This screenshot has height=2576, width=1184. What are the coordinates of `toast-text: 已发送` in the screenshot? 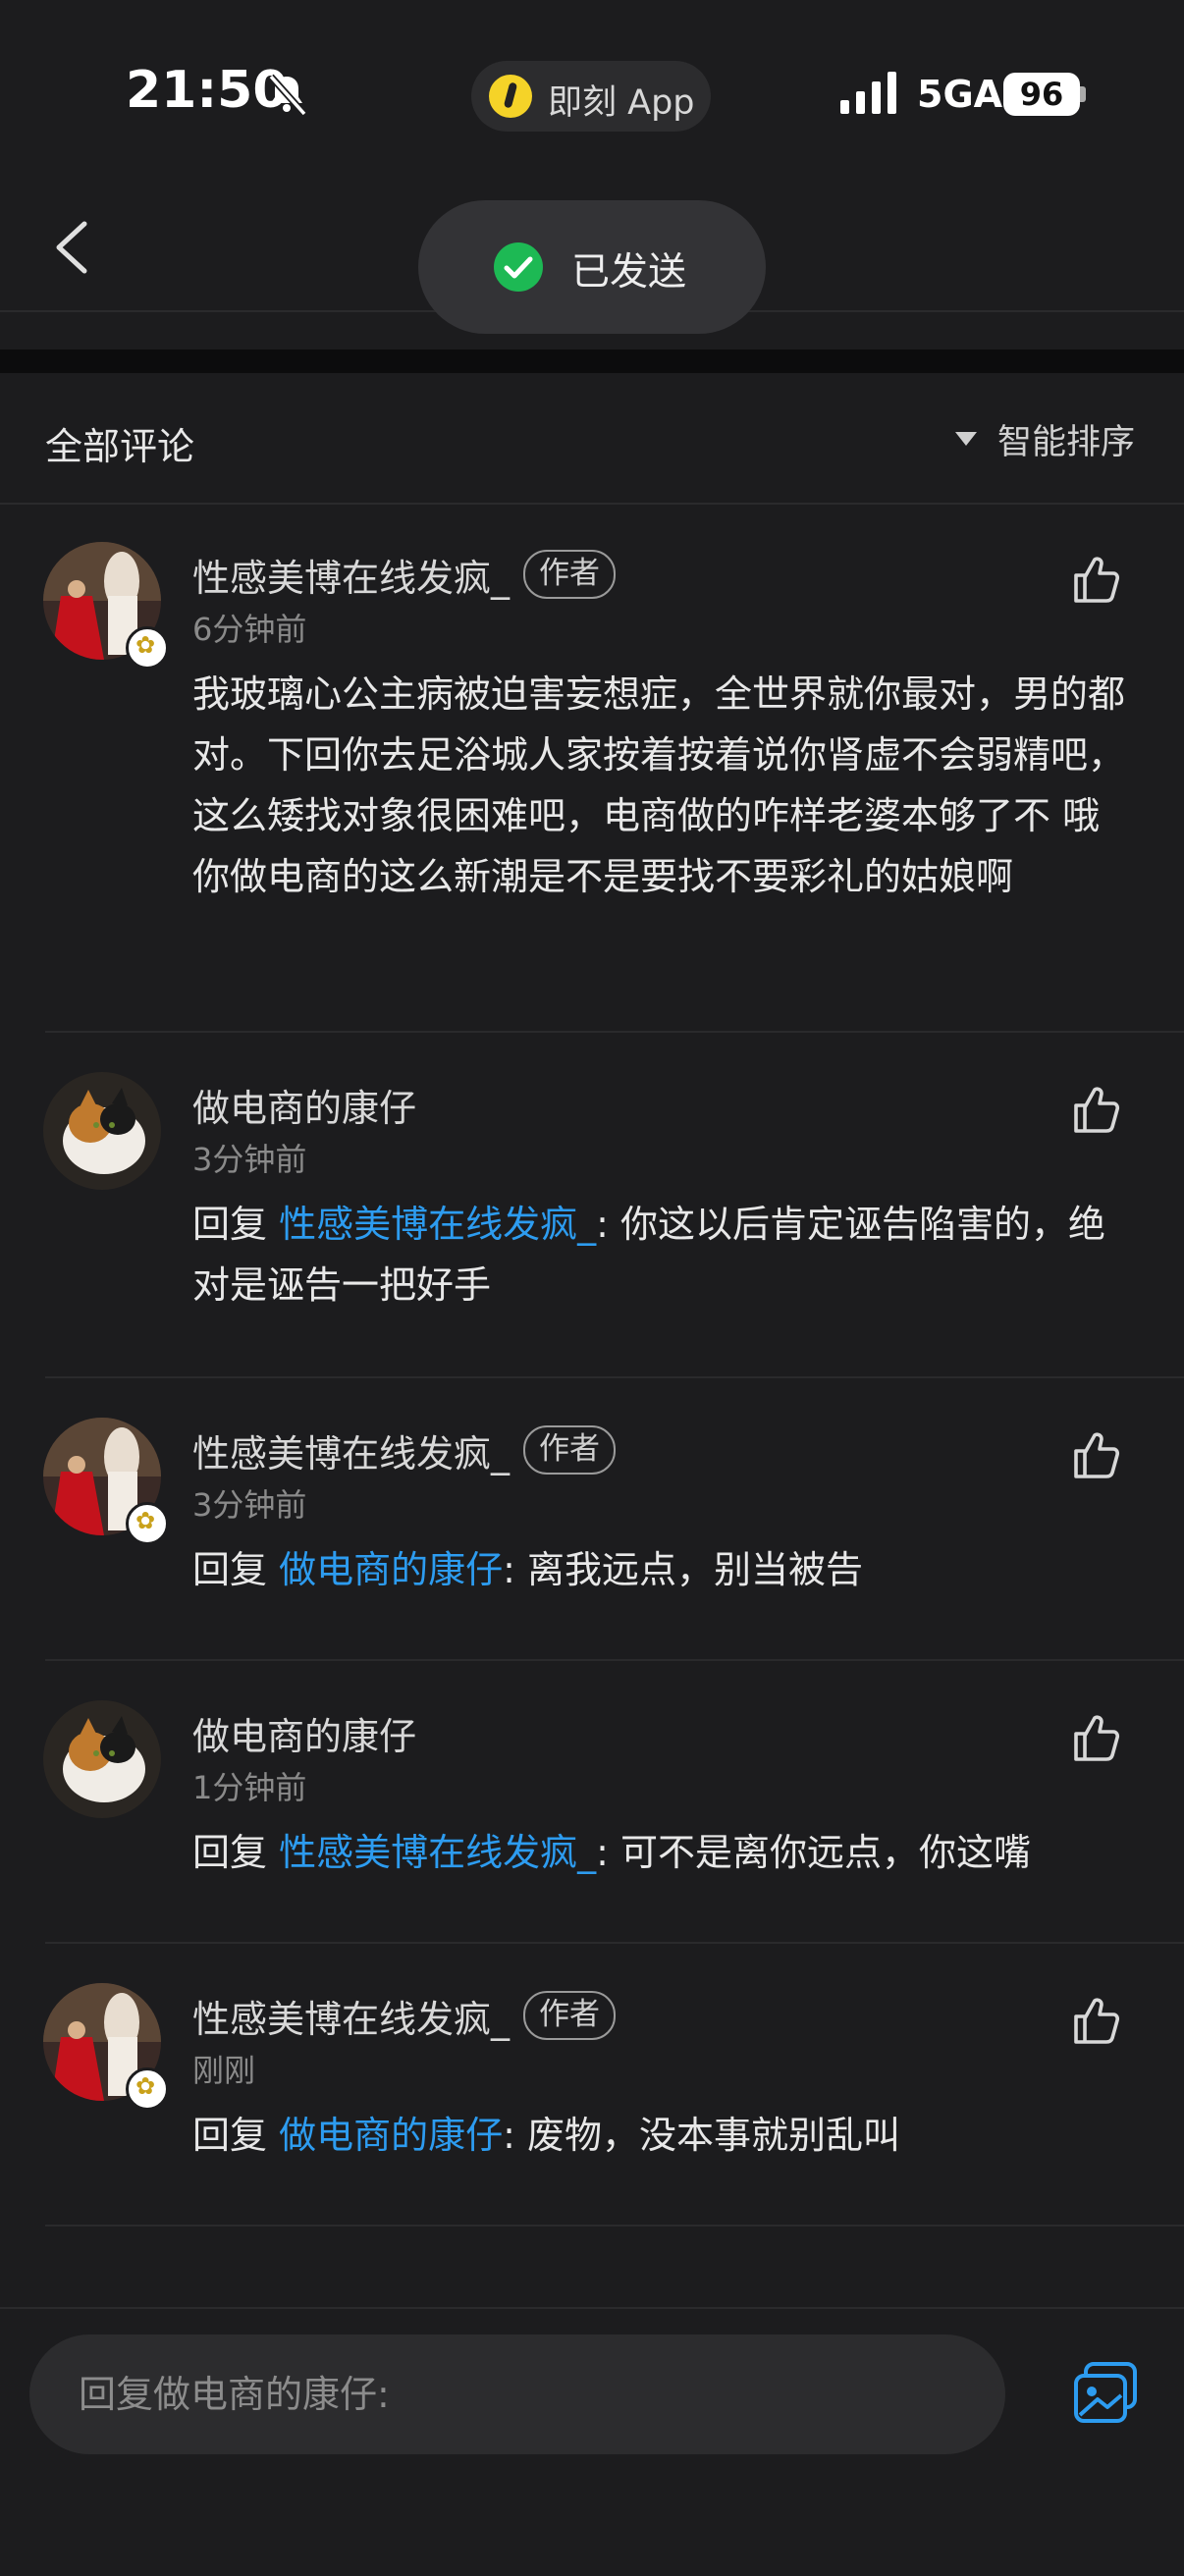 It's located at (629, 272).